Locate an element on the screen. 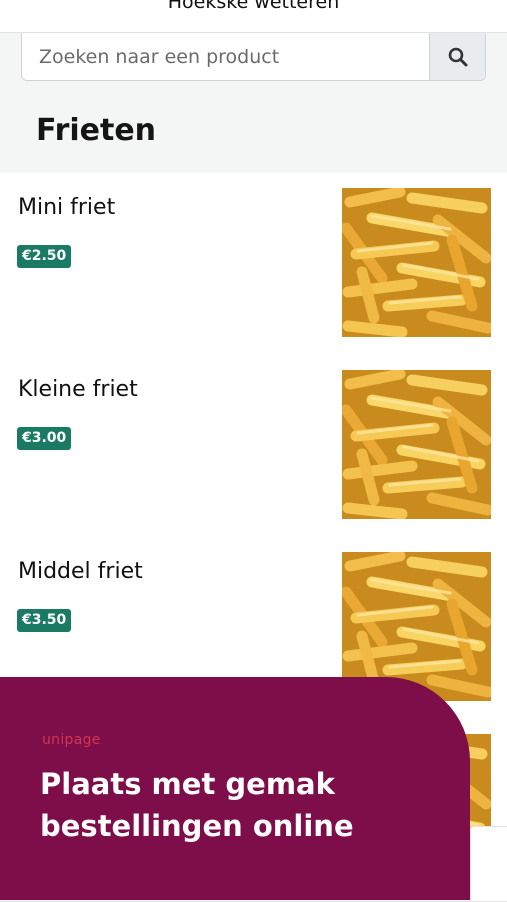 Image resolution: width=507 pixels, height=902 pixels. side-card is located at coordinates (488, 863).